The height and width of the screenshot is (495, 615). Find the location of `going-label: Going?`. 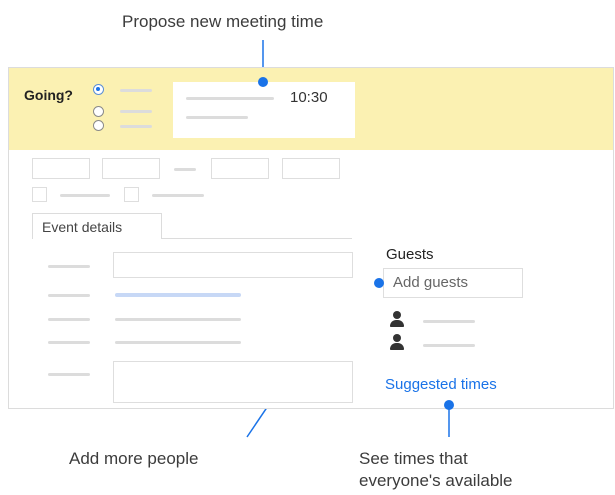

going-label: Going? is located at coordinates (48, 95).